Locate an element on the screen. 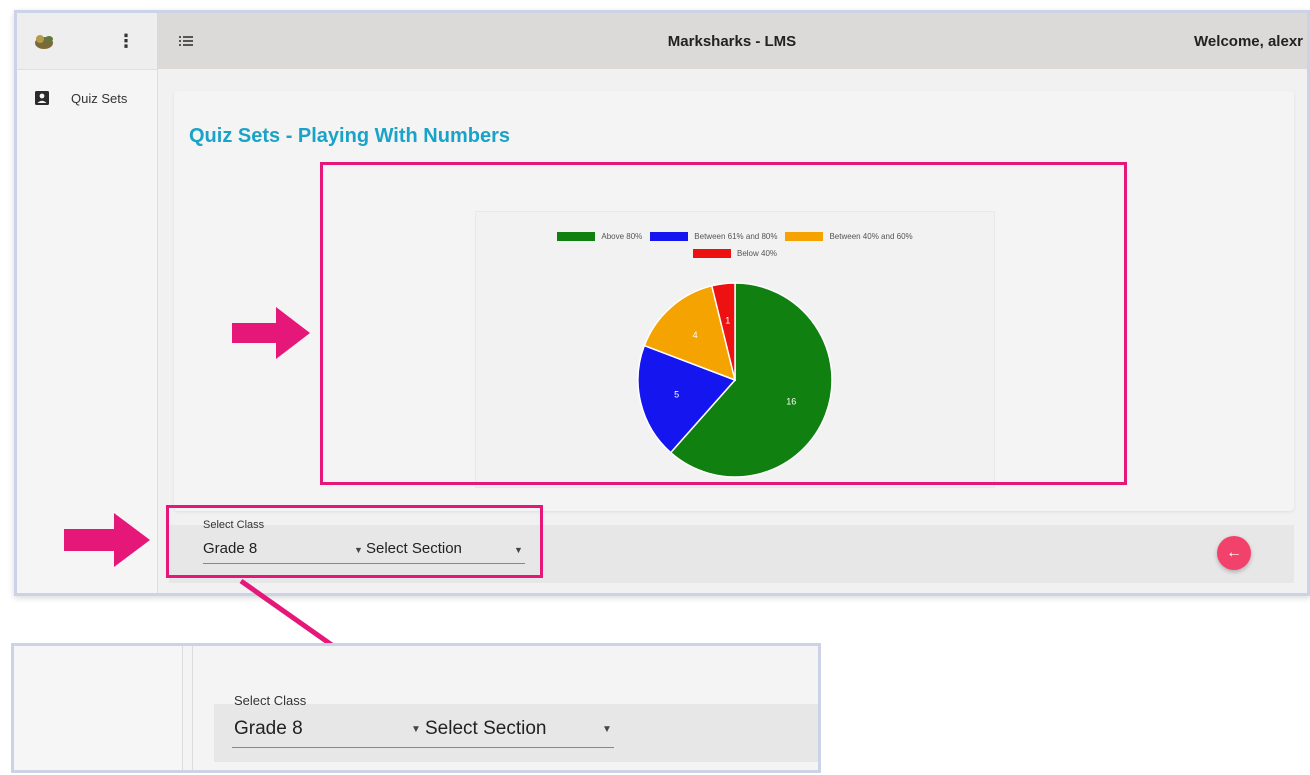 This screenshot has height=775, width=1310. inset-select-class-label: Select Class is located at coordinates (270, 700).